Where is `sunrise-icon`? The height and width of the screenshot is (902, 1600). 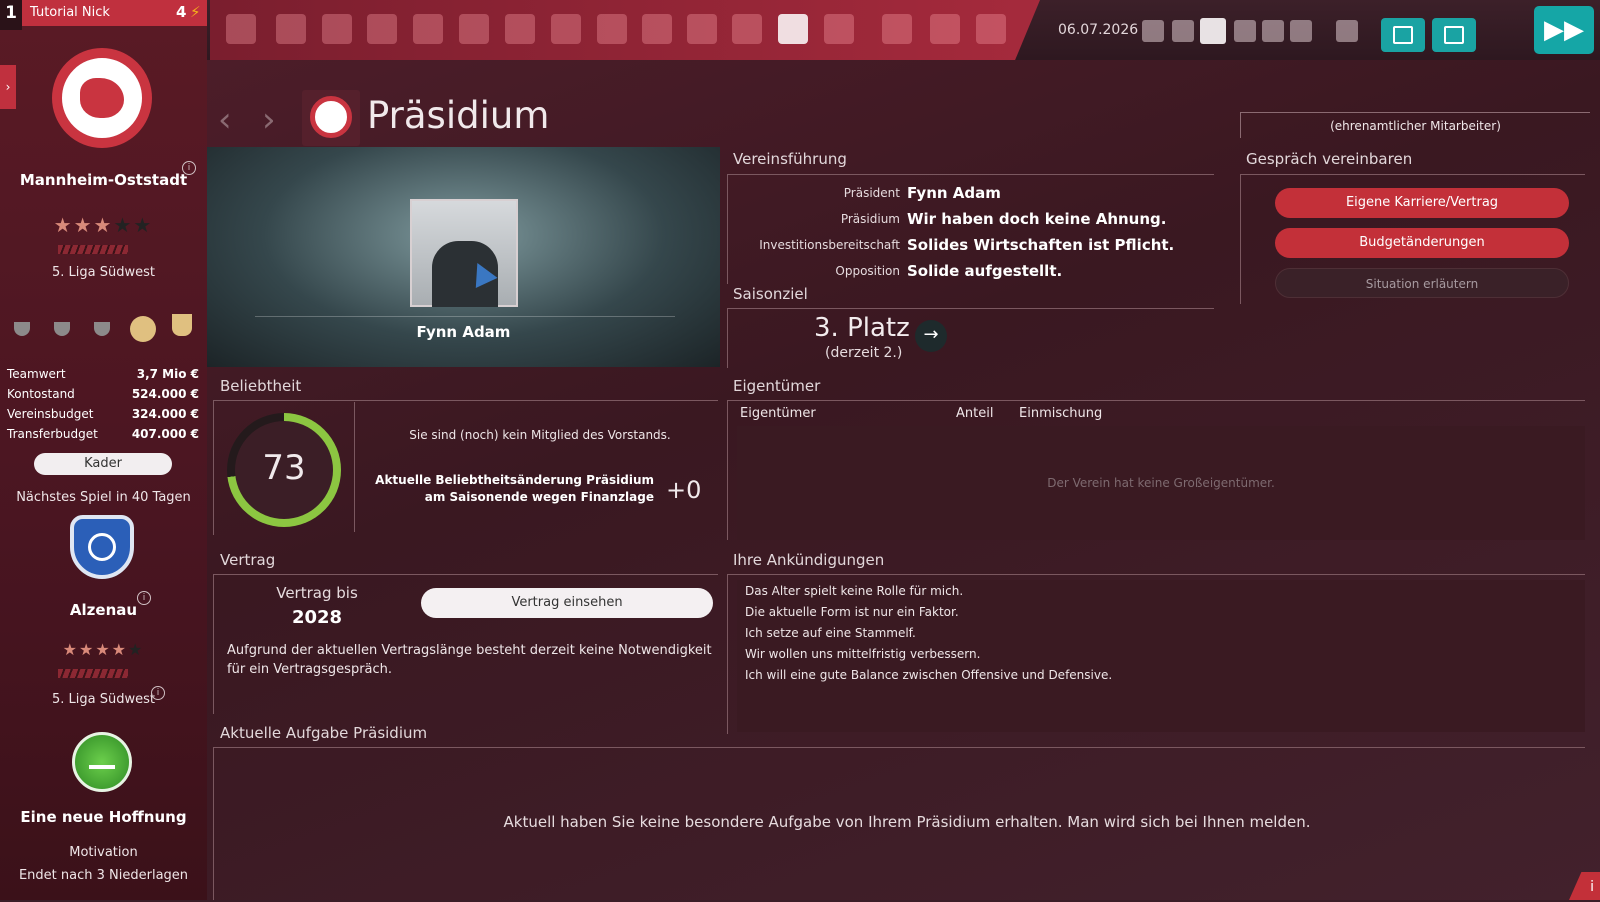
sunrise-icon is located at coordinates (102, 762).